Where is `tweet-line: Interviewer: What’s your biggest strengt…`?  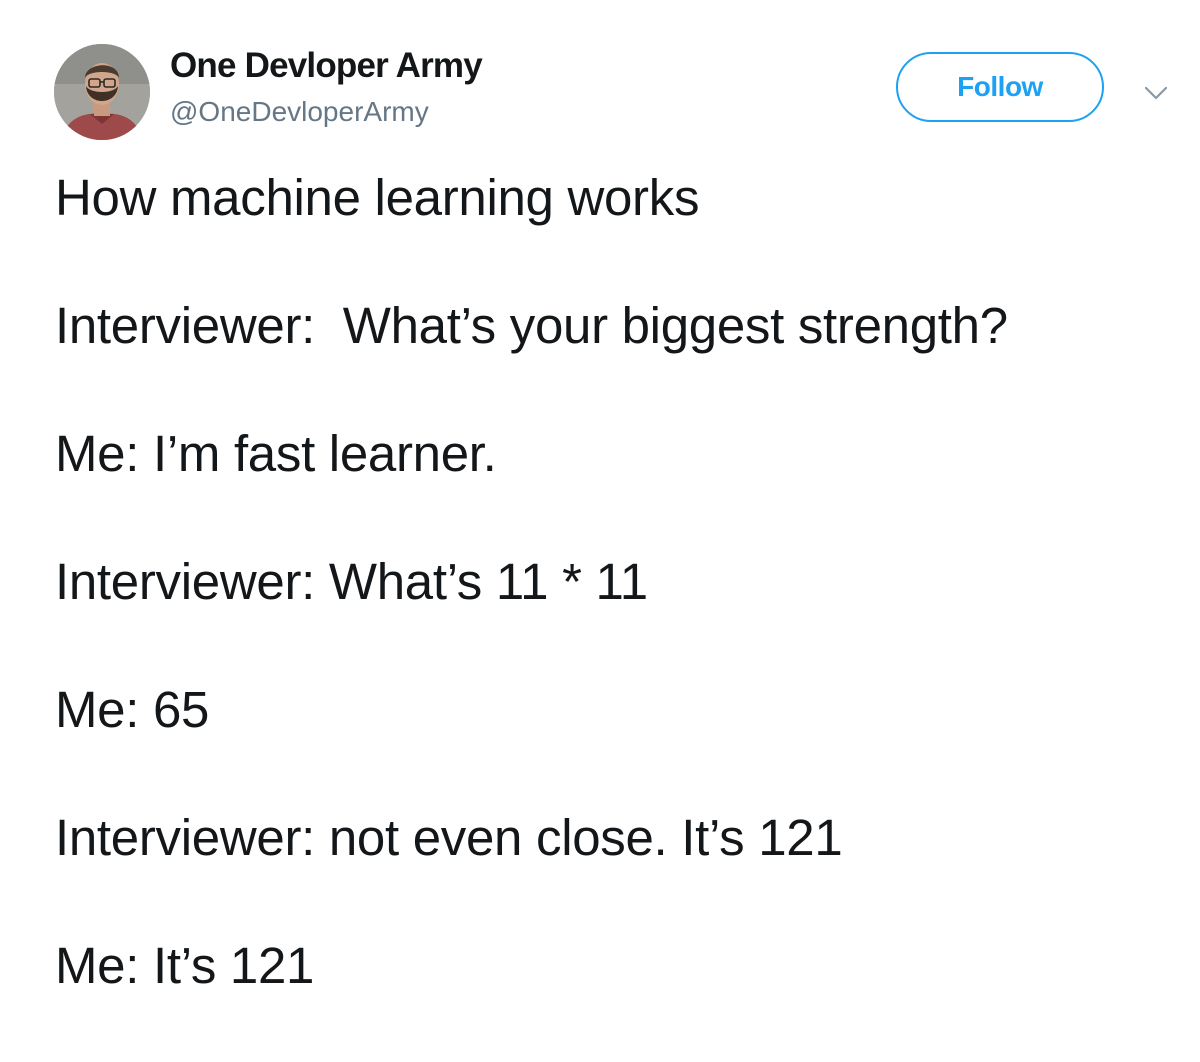
tweet-line: Interviewer: What’s your biggest strengt… is located at coordinates (531, 325).